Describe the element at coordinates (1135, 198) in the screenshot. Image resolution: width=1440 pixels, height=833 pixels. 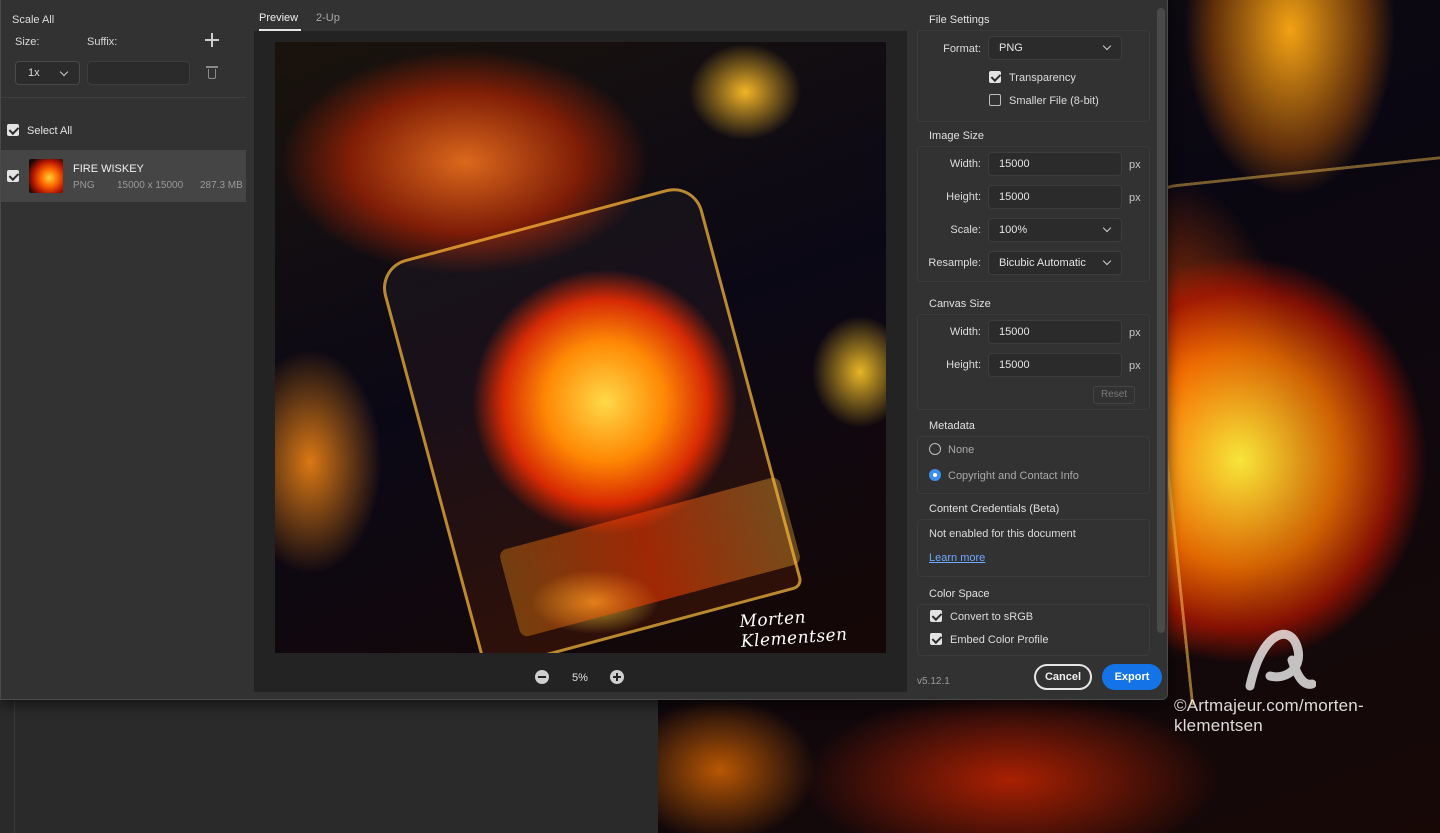
I see `image-height-unit: px` at that location.